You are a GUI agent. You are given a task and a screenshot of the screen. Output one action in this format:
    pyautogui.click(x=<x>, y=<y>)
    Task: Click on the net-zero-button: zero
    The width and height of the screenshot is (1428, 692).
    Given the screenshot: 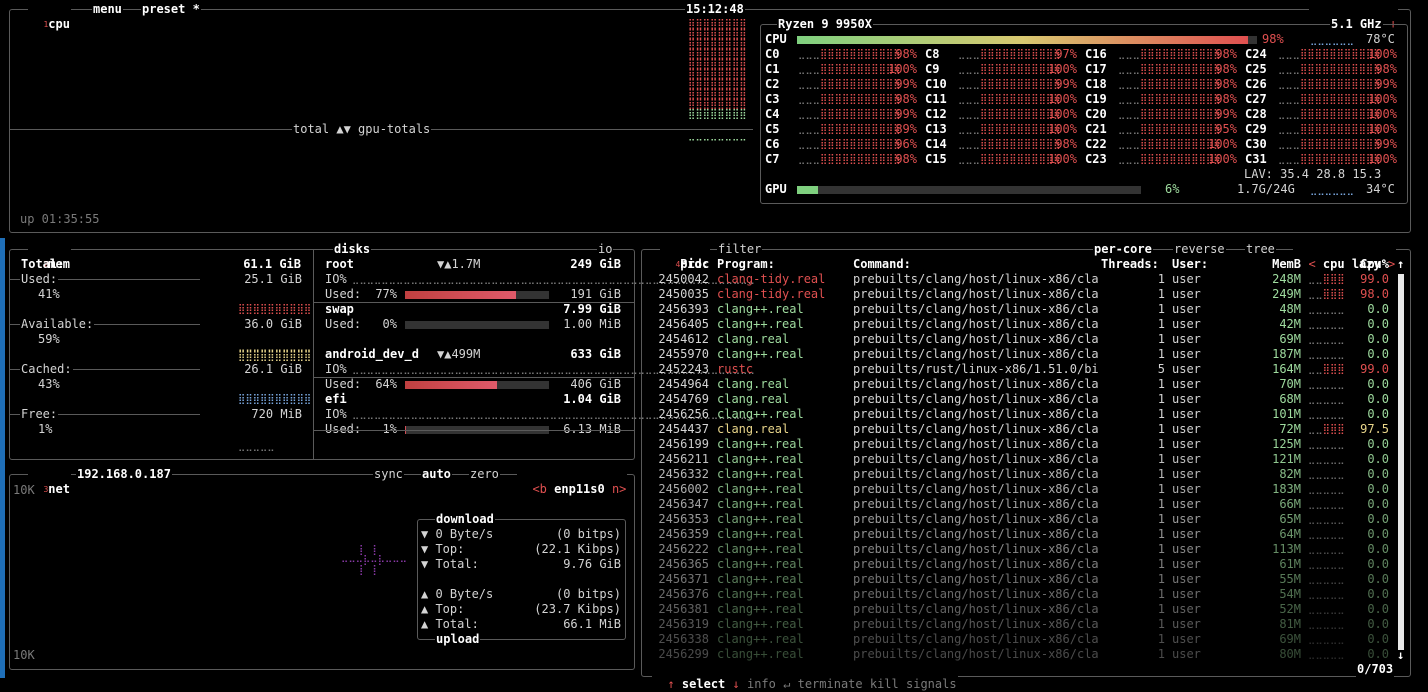 What is the action you would take?
    pyautogui.click(x=484, y=474)
    